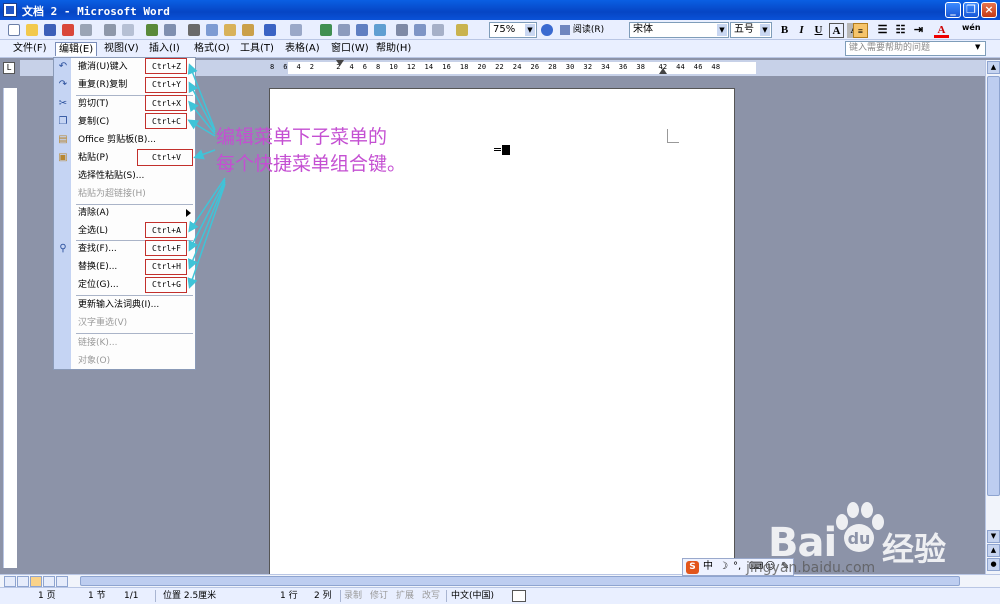 The image size is (1000, 604). Describe the element at coordinates (110, 30) in the screenshot. I see `print-icon` at that location.